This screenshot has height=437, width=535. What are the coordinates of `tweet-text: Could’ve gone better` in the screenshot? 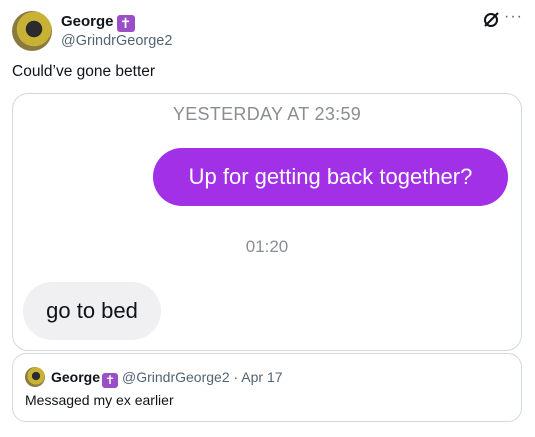 It's located at (84, 71).